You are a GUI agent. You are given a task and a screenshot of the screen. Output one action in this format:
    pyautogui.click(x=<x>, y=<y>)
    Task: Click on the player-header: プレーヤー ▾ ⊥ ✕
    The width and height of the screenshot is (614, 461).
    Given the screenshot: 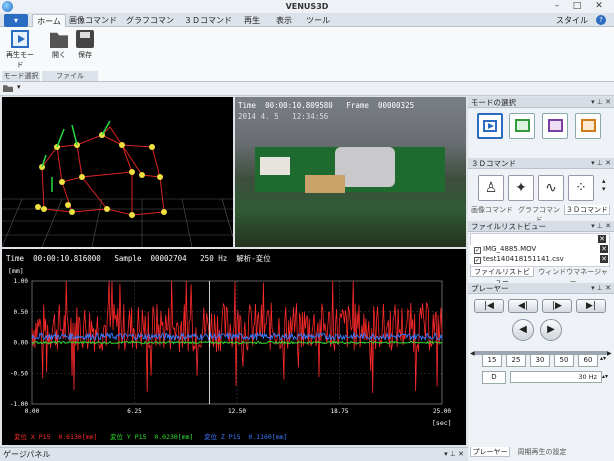 What is the action you would take?
    pyautogui.click(x=541, y=288)
    